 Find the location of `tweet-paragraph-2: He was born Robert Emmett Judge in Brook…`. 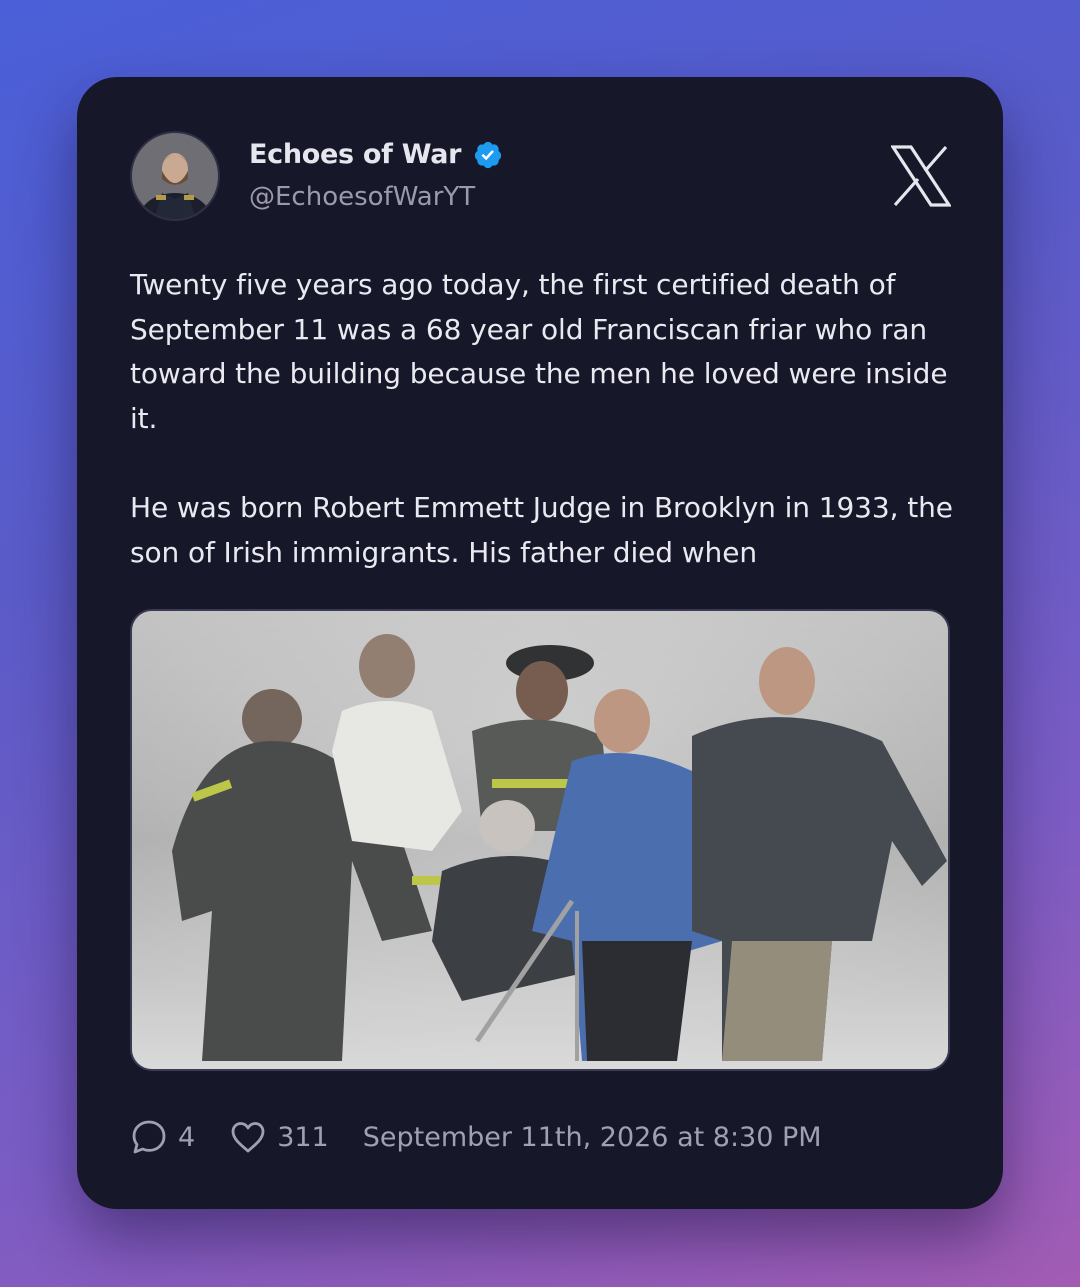

tweet-paragraph-2: He was born Robert Emmett Judge in Brook… is located at coordinates (541, 529).